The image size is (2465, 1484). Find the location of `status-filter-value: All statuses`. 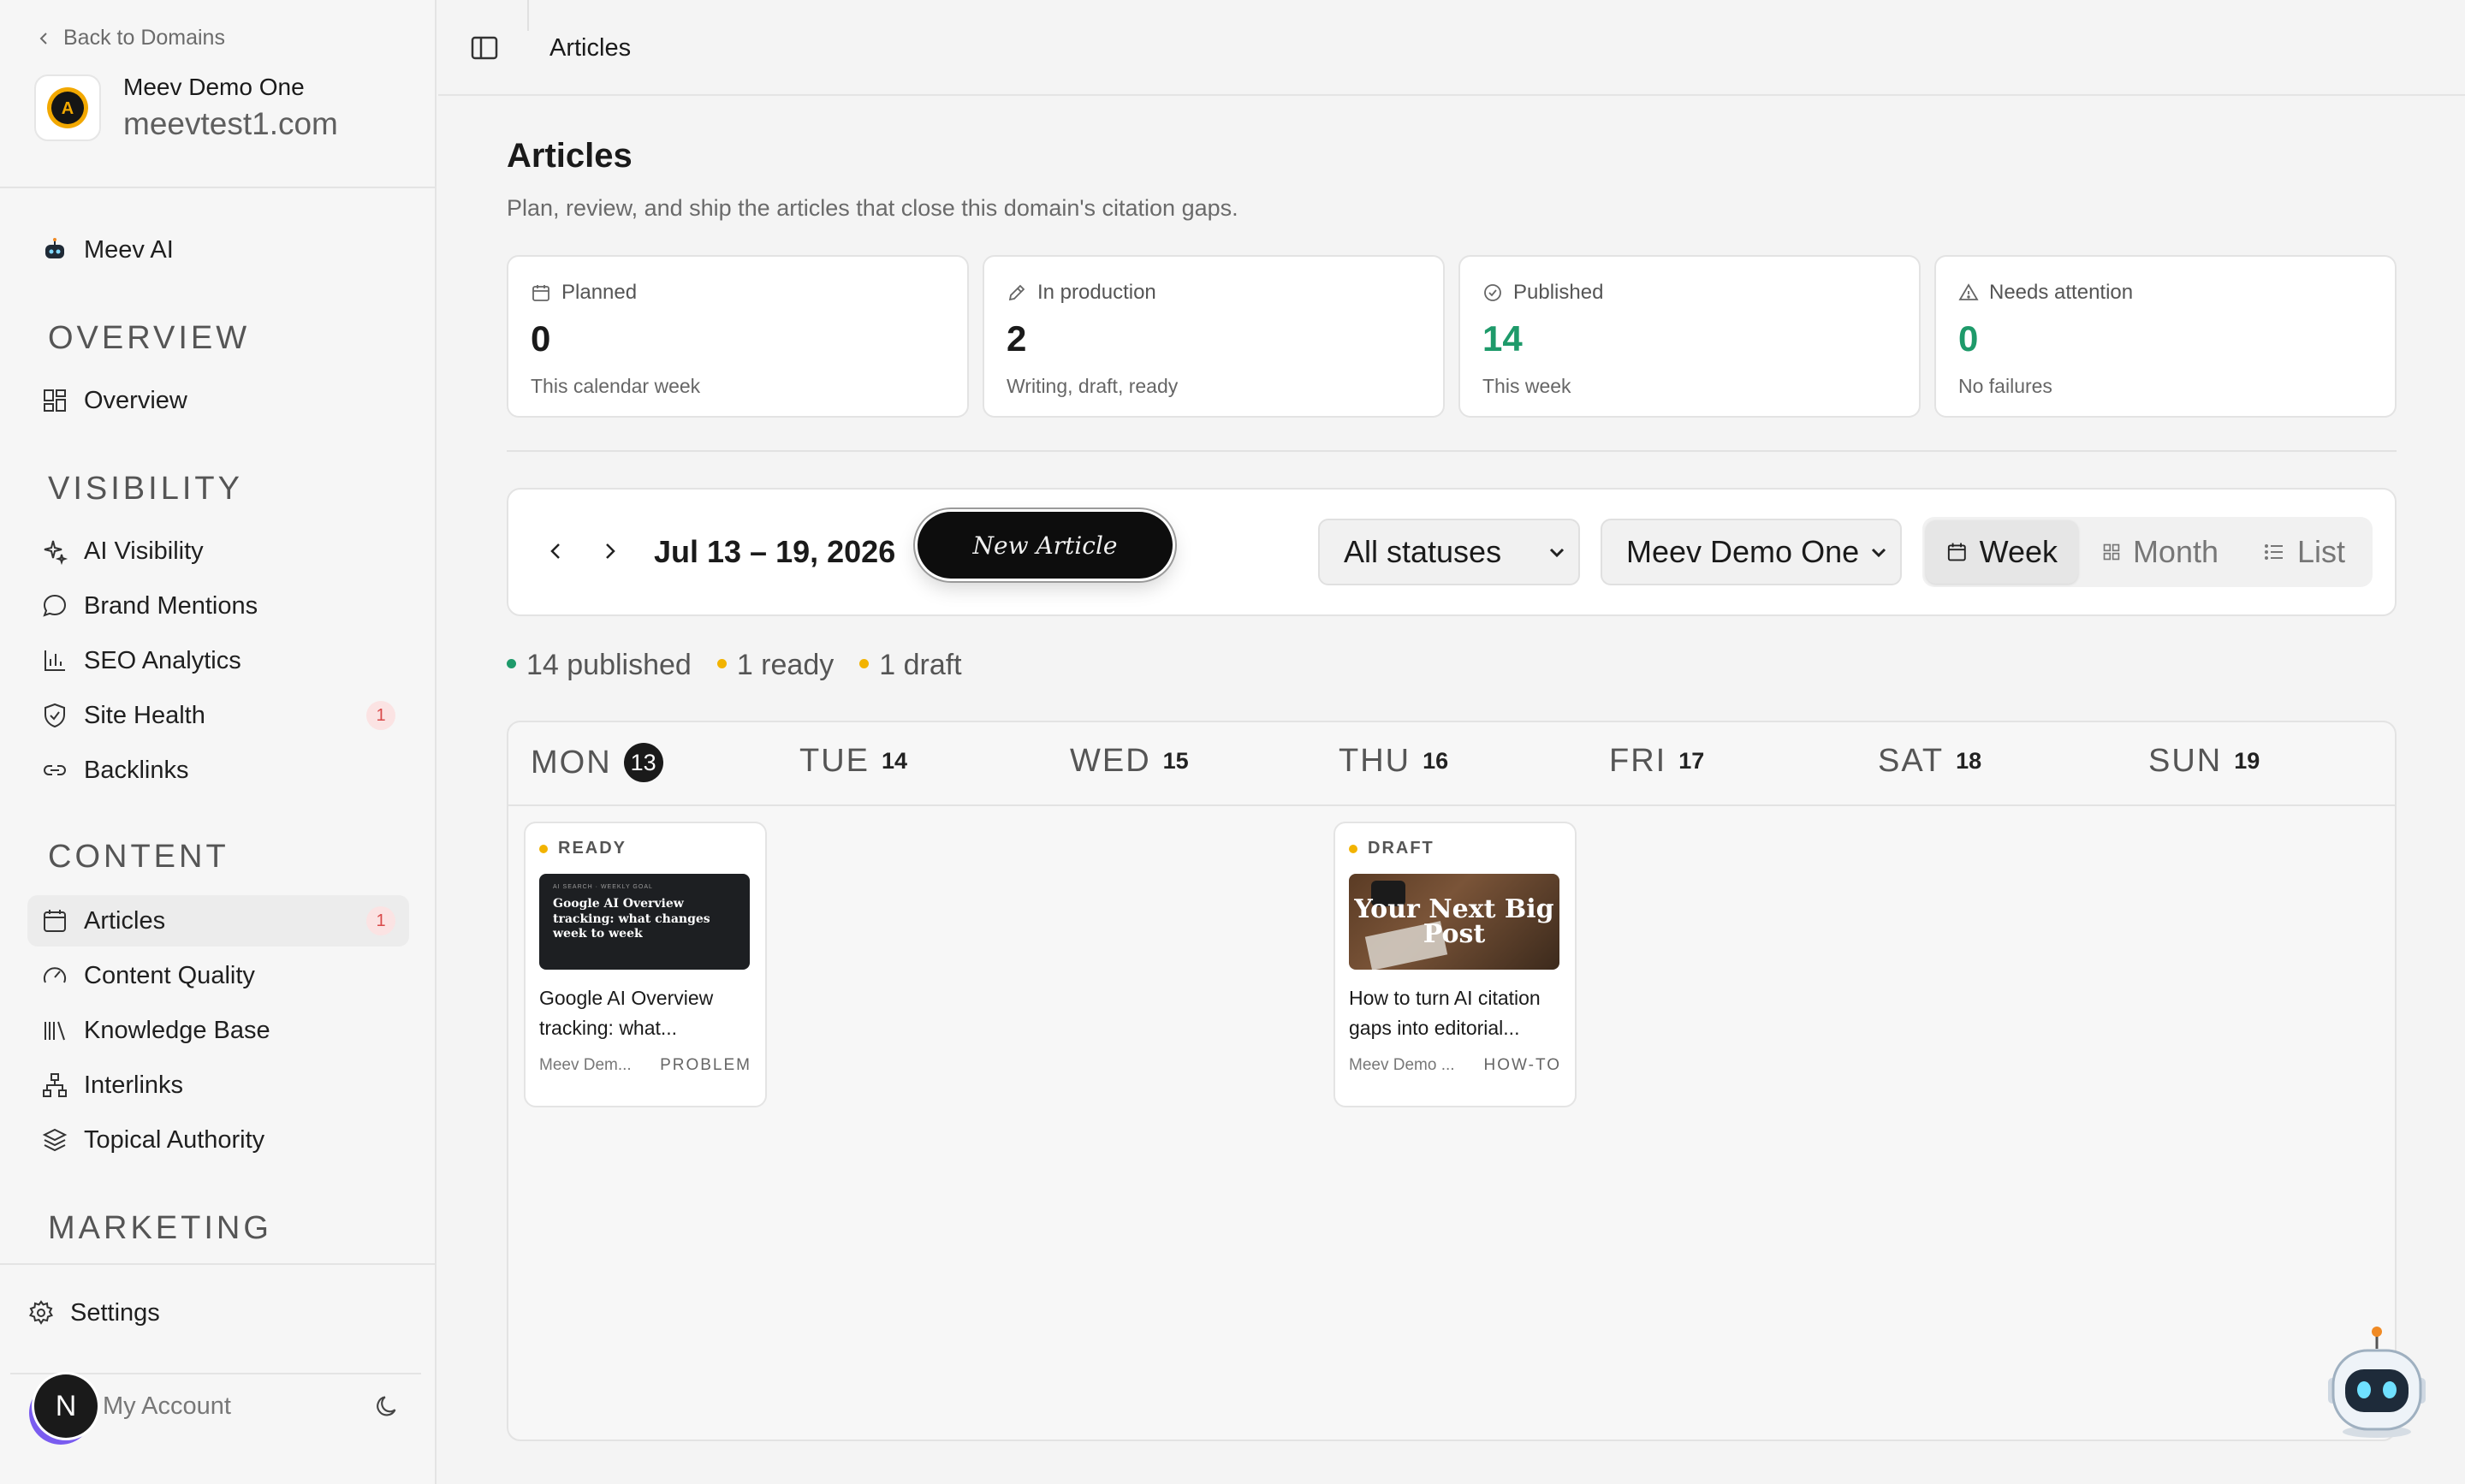

status-filter-value: All statuses is located at coordinates (1423, 552).